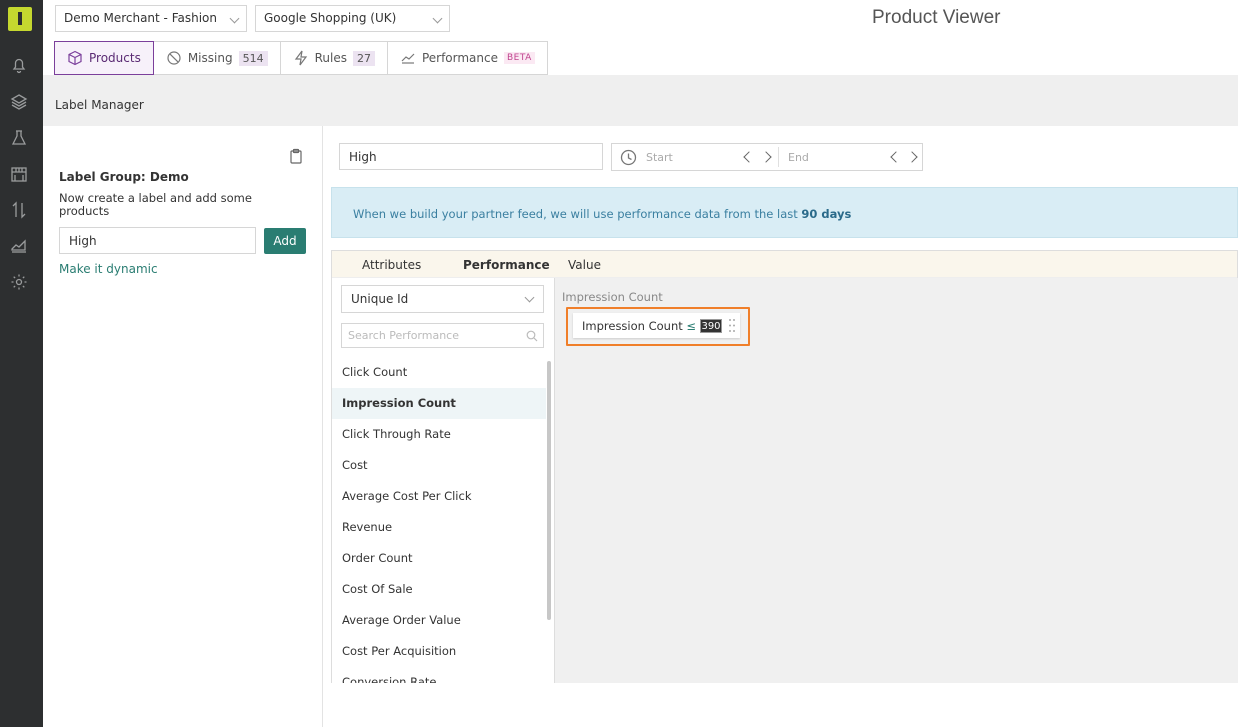 The height and width of the screenshot is (727, 1238). Describe the element at coordinates (20, 19) in the screenshot. I see `logo-icon` at that location.